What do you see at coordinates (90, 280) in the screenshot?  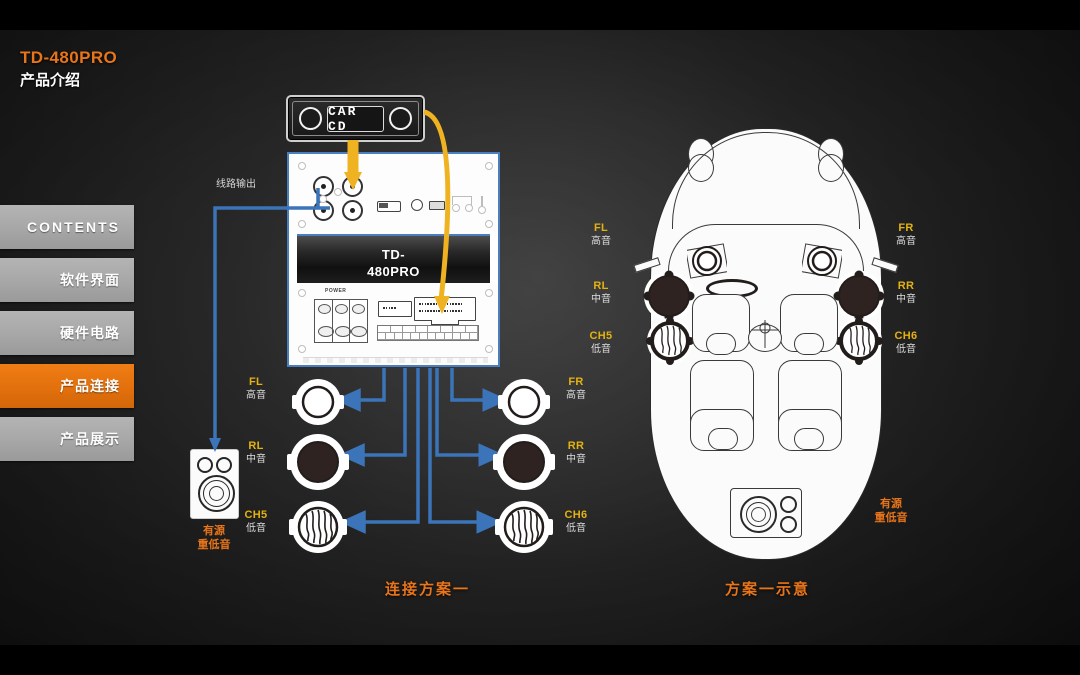 I see `sidebar-item-label: 软件界面` at bounding box center [90, 280].